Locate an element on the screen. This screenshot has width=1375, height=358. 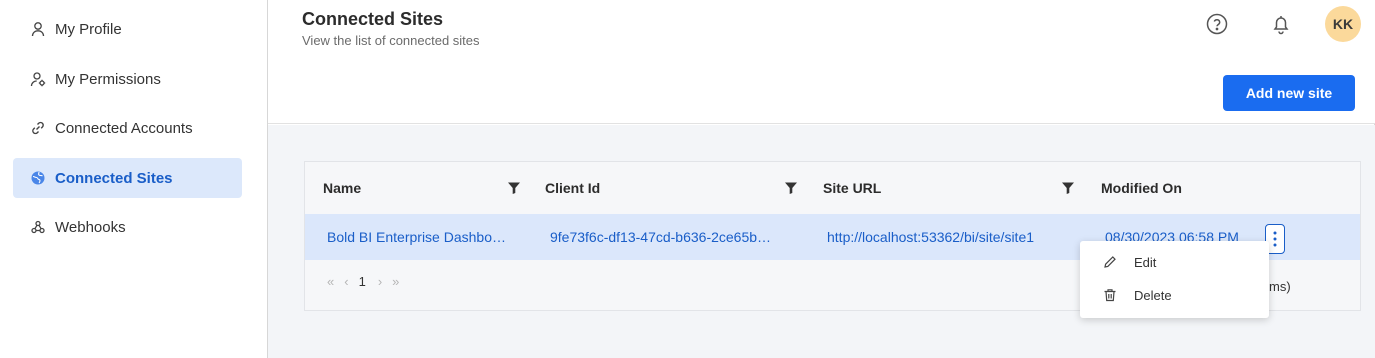
sidebar-item-webhooks: Webhooks is located at coordinates (127, 227).